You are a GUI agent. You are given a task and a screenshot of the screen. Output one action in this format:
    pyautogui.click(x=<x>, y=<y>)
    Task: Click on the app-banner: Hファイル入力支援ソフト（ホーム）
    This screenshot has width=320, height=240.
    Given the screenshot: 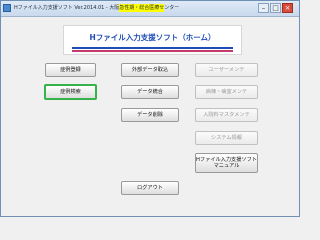 What is the action you would take?
    pyautogui.click(x=152, y=40)
    